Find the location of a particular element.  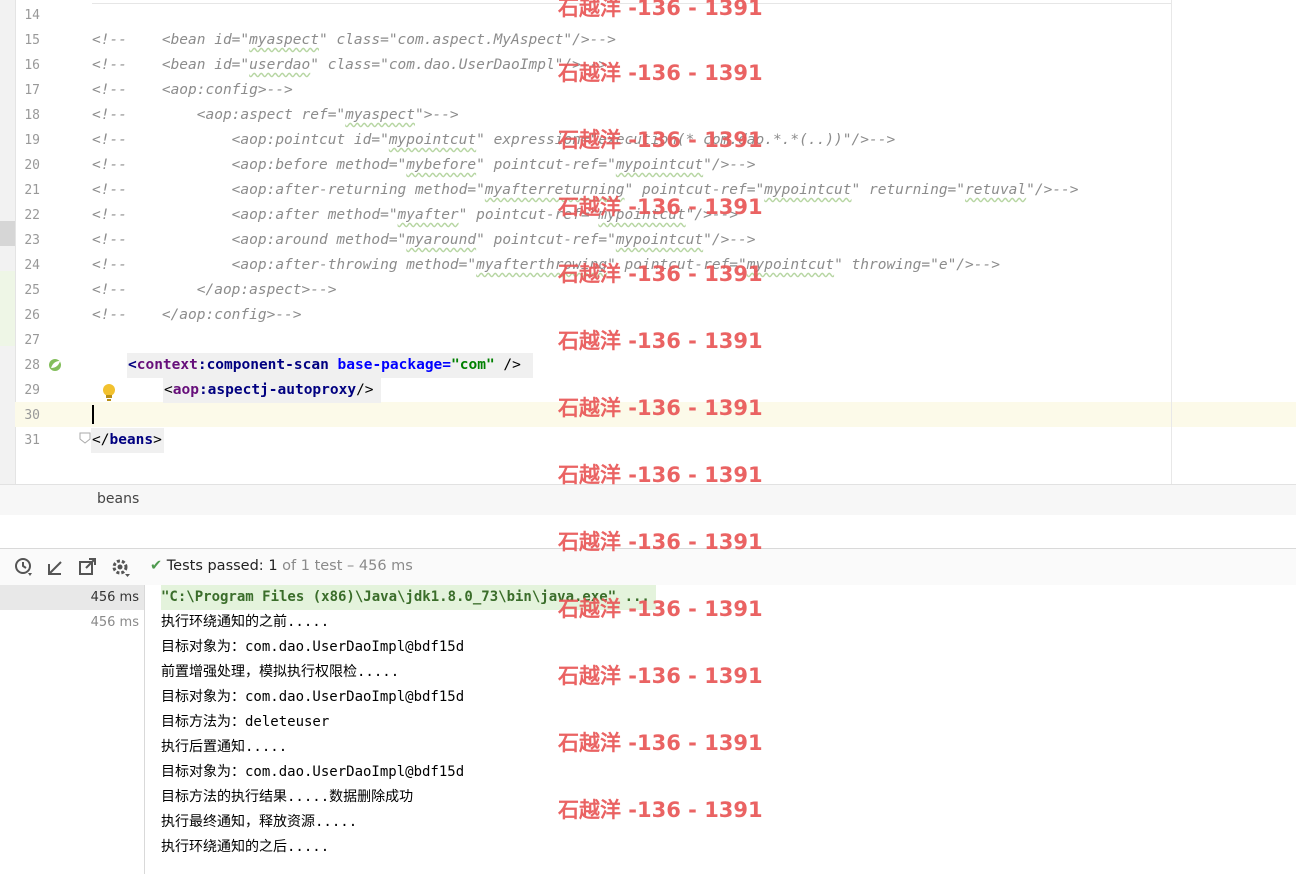

line-number: 30 is located at coordinates (32, 415).